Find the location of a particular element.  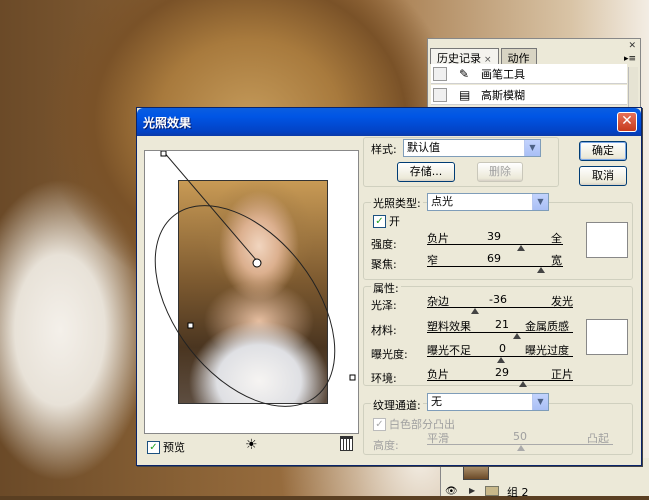

history-item: ✎ 画笔工具 is located at coordinates (529, 74).